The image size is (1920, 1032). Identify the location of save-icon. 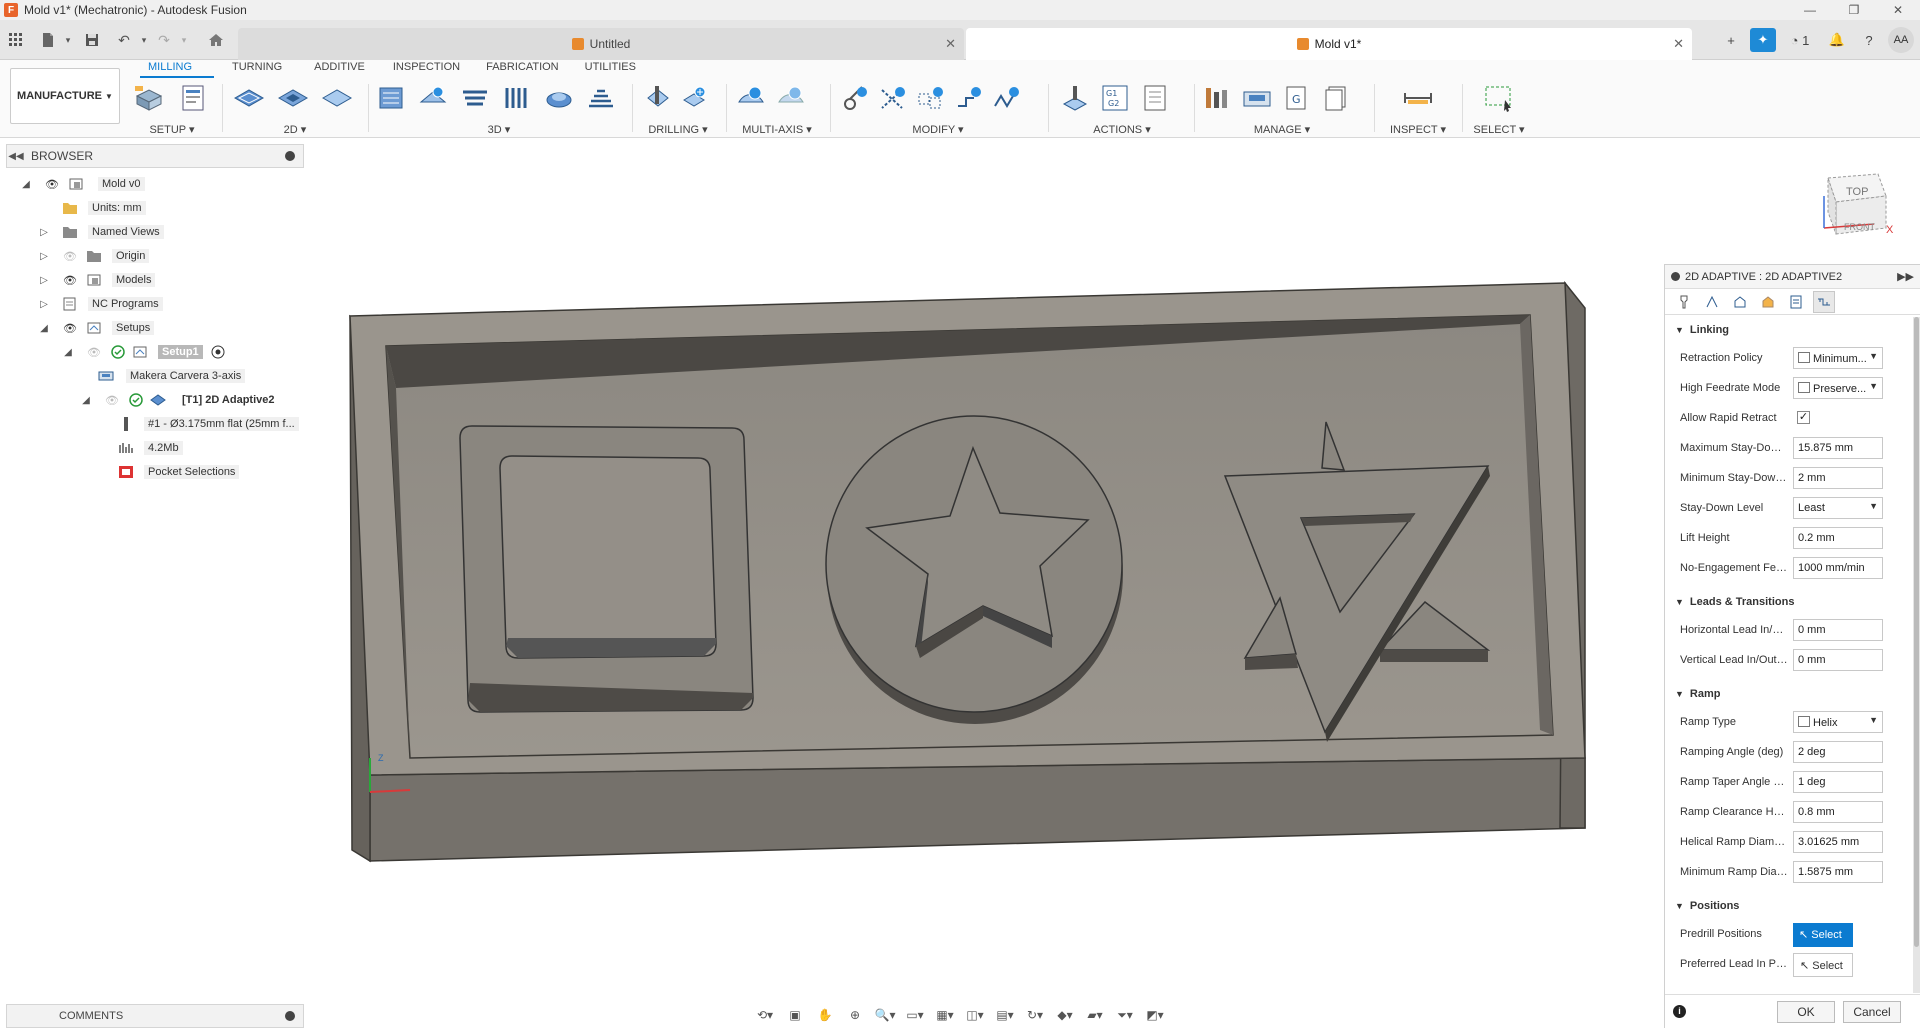
(92, 40).